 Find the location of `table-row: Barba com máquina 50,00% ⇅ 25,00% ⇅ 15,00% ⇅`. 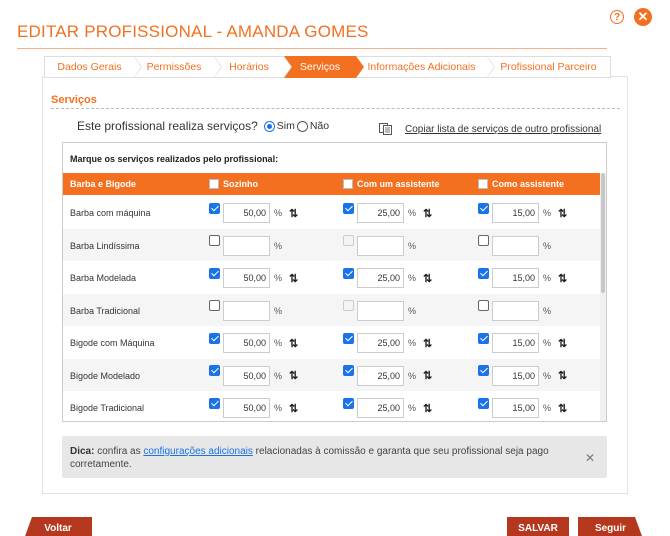

table-row: Barba com máquina 50,00% ⇅ 25,00% ⇅ 15,00% ⇅ is located at coordinates (332, 212).